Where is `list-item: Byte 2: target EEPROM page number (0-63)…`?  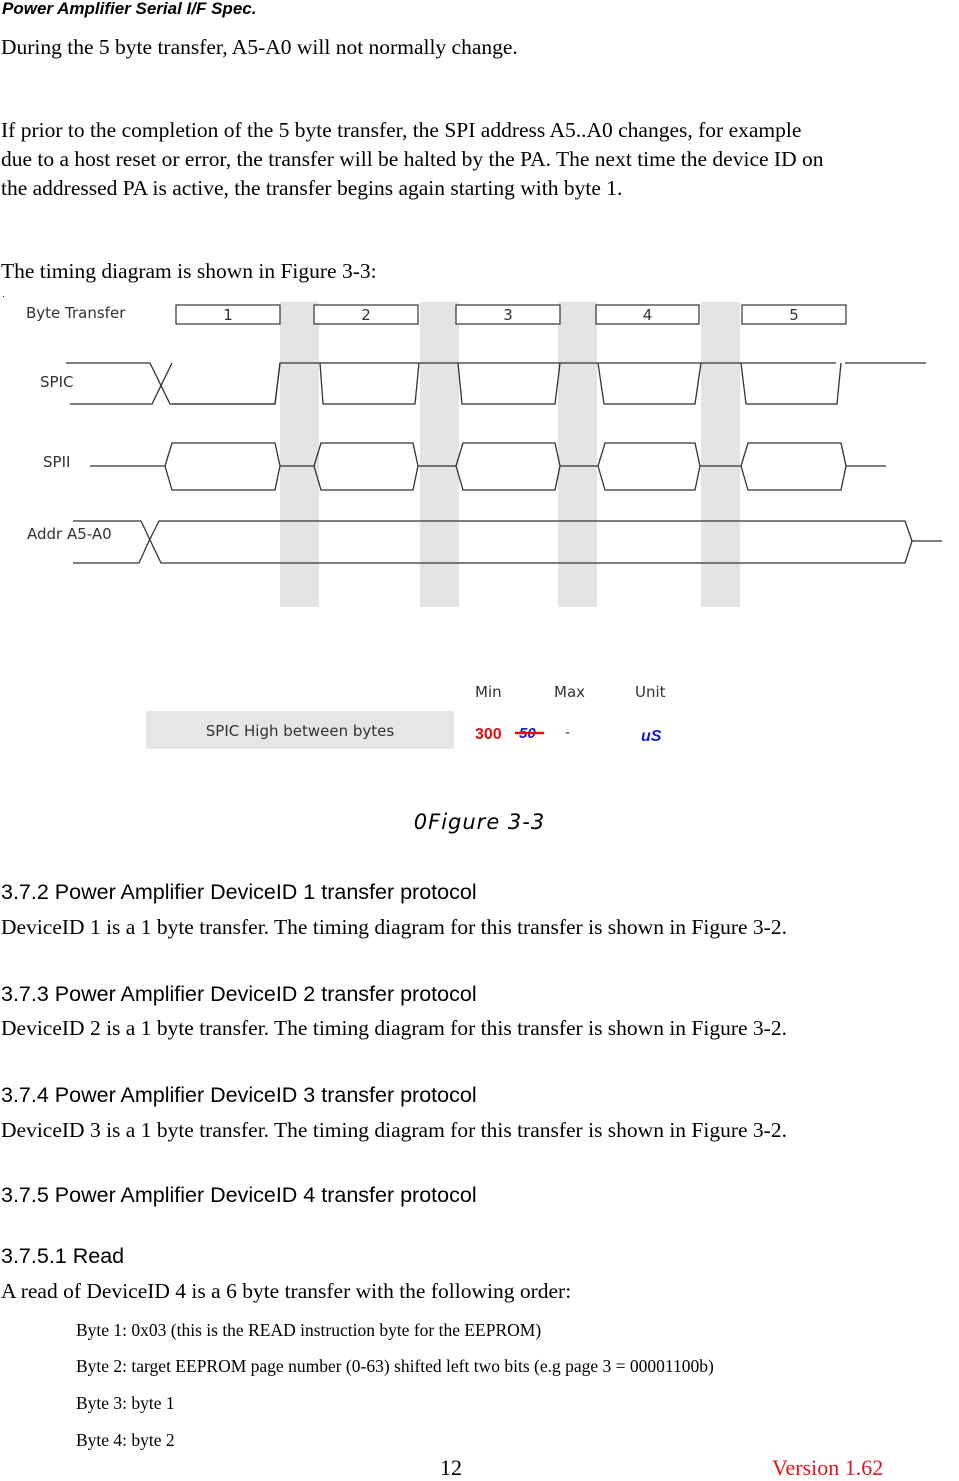
list-item: Byte 2: target EEPROM page number (0-63)… is located at coordinates (395, 1366).